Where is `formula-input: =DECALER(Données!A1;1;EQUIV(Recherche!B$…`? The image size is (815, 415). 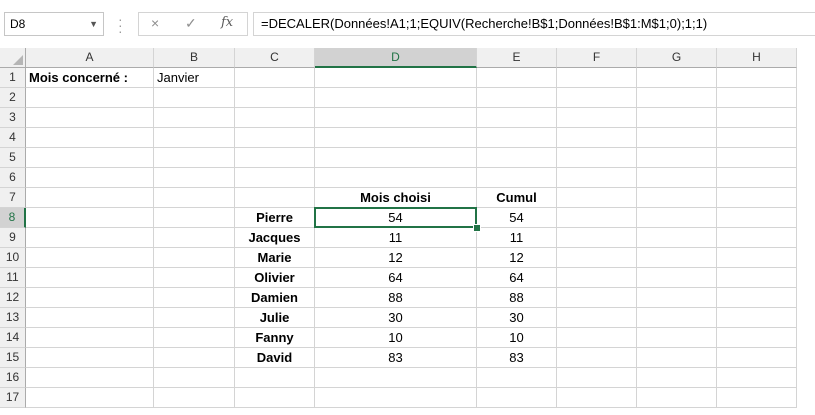
formula-input: =DECALER(Données!A1;1;EQUIV(Recherche!B$… is located at coordinates (534, 24).